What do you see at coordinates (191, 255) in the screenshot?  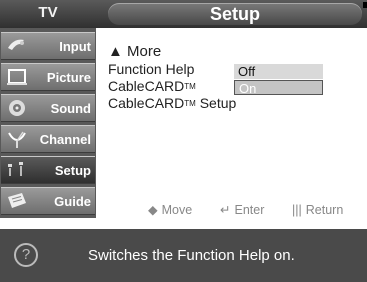 I see `help-description: Switches the Function Help on.` at bounding box center [191, 255].